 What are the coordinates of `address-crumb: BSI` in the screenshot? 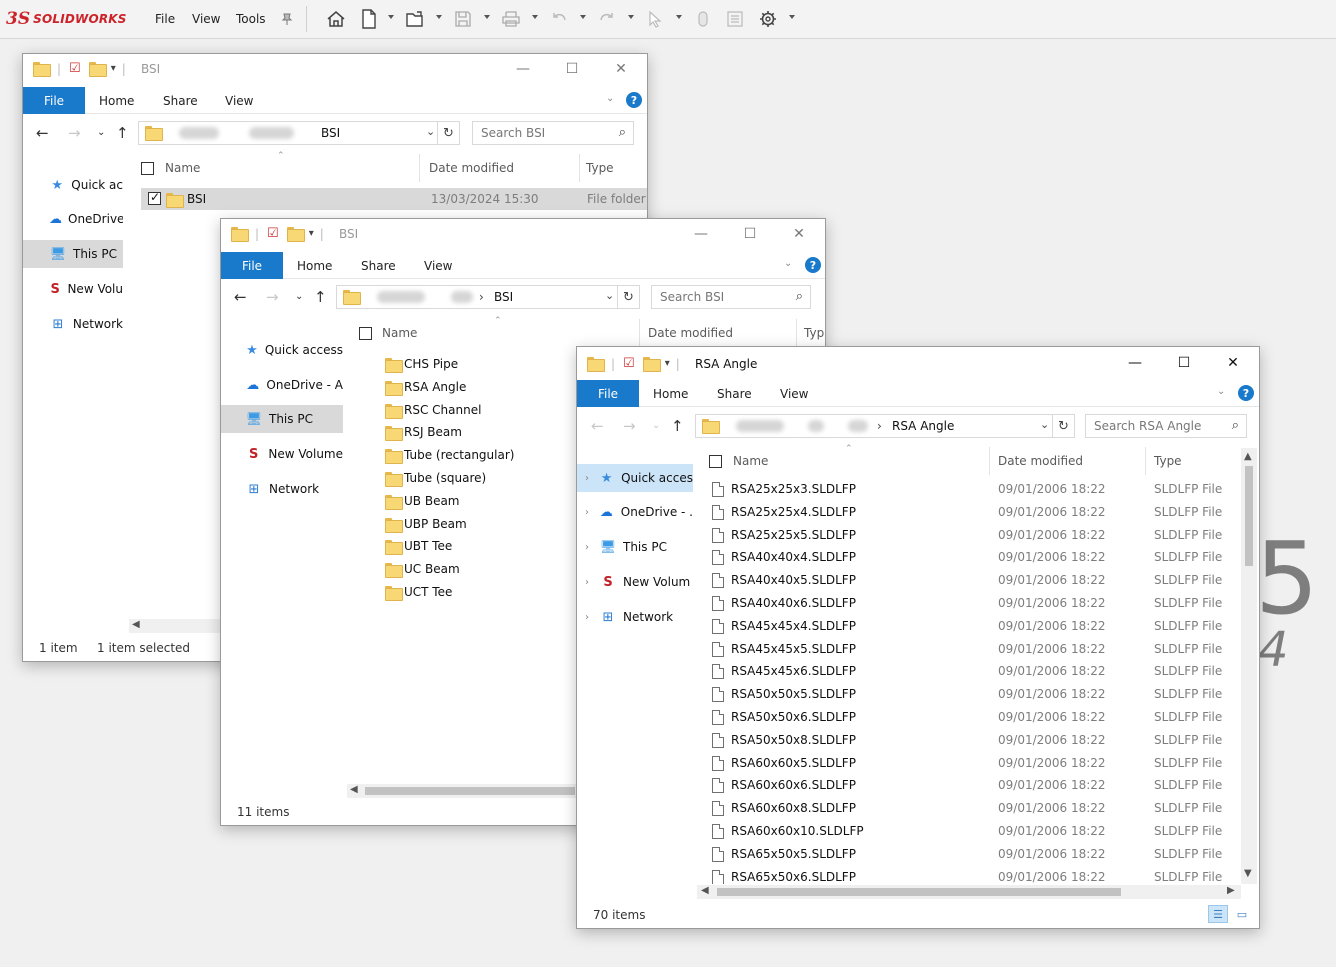 It's located at (330, 133).